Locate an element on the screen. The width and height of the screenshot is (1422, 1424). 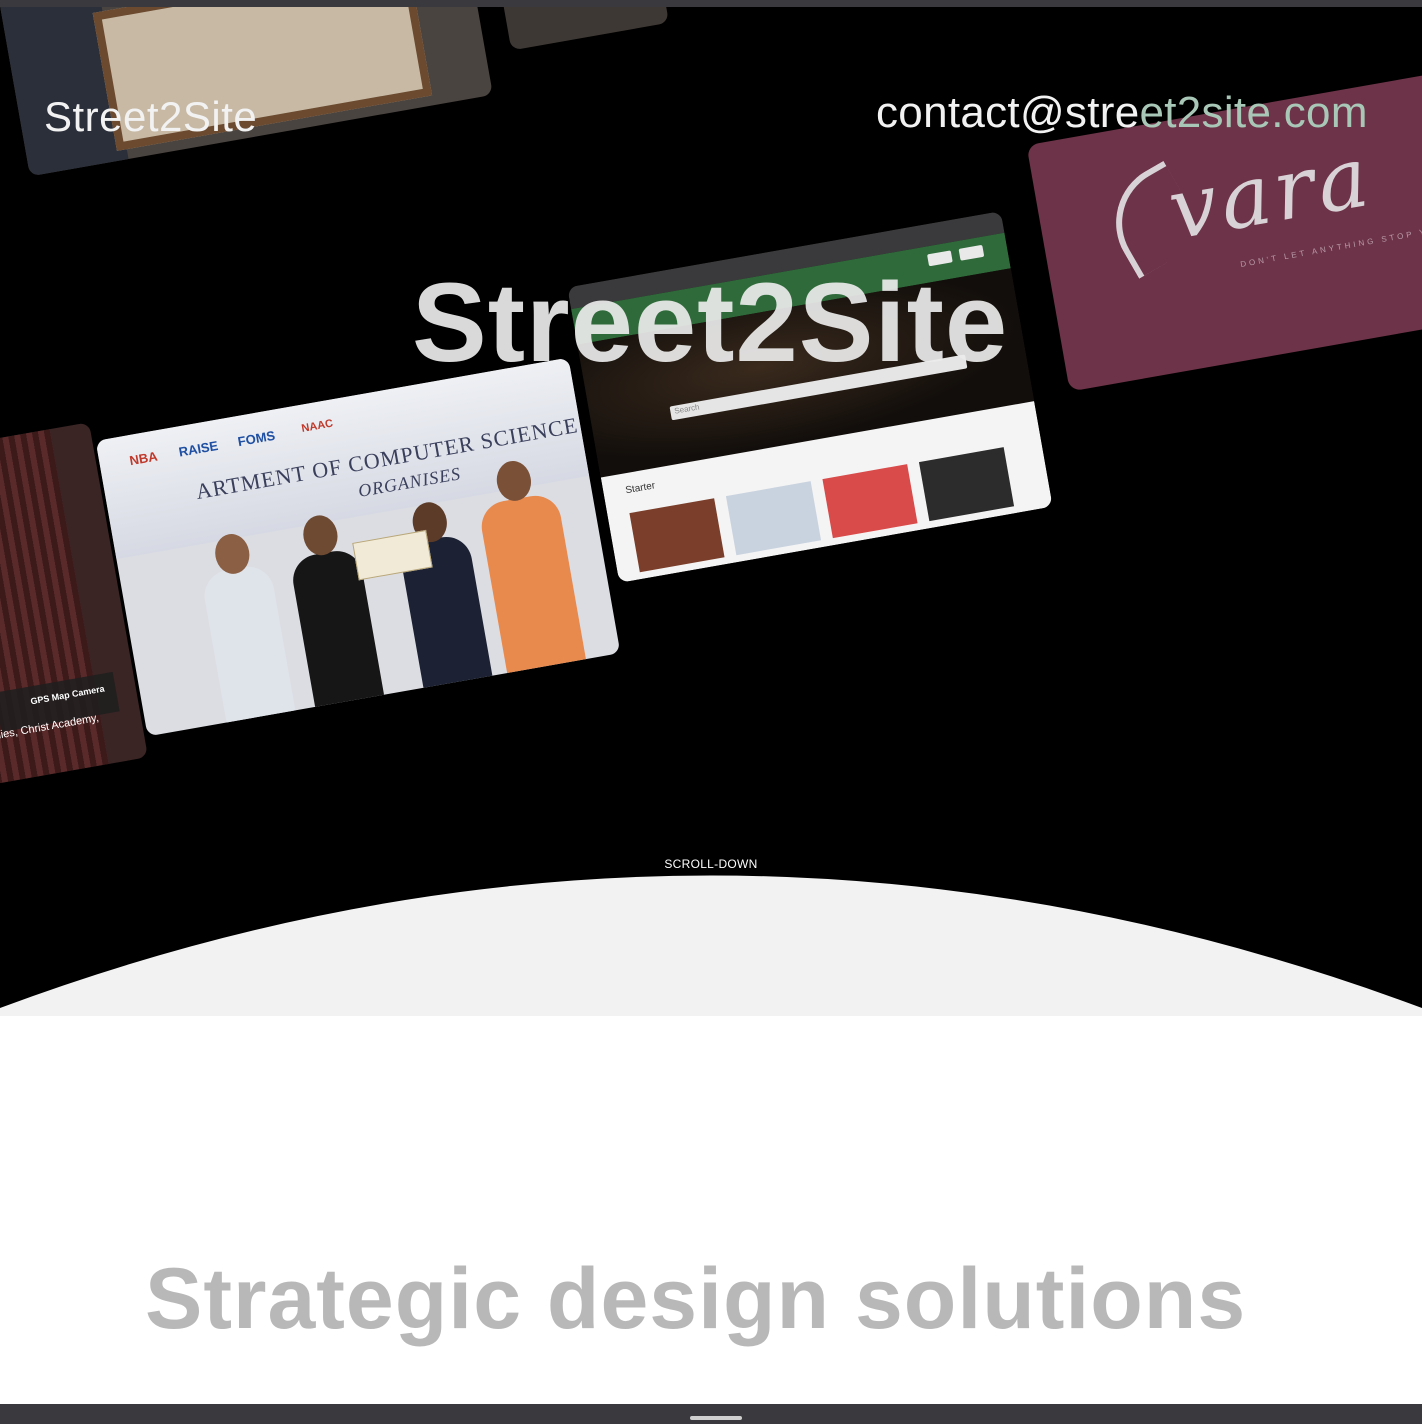
email-text-accent: et2site.com is located at coordinates (1253, 112).